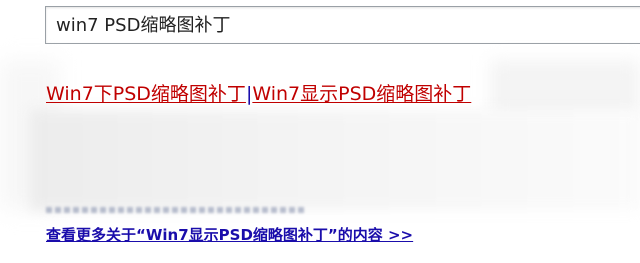 This screenshot has height=263, width=640. What do you see at coordinates (342, 25) in the screenshot?
I see `search-box: win7 PSD缩略图补丁` at bounding box center [342, 25].